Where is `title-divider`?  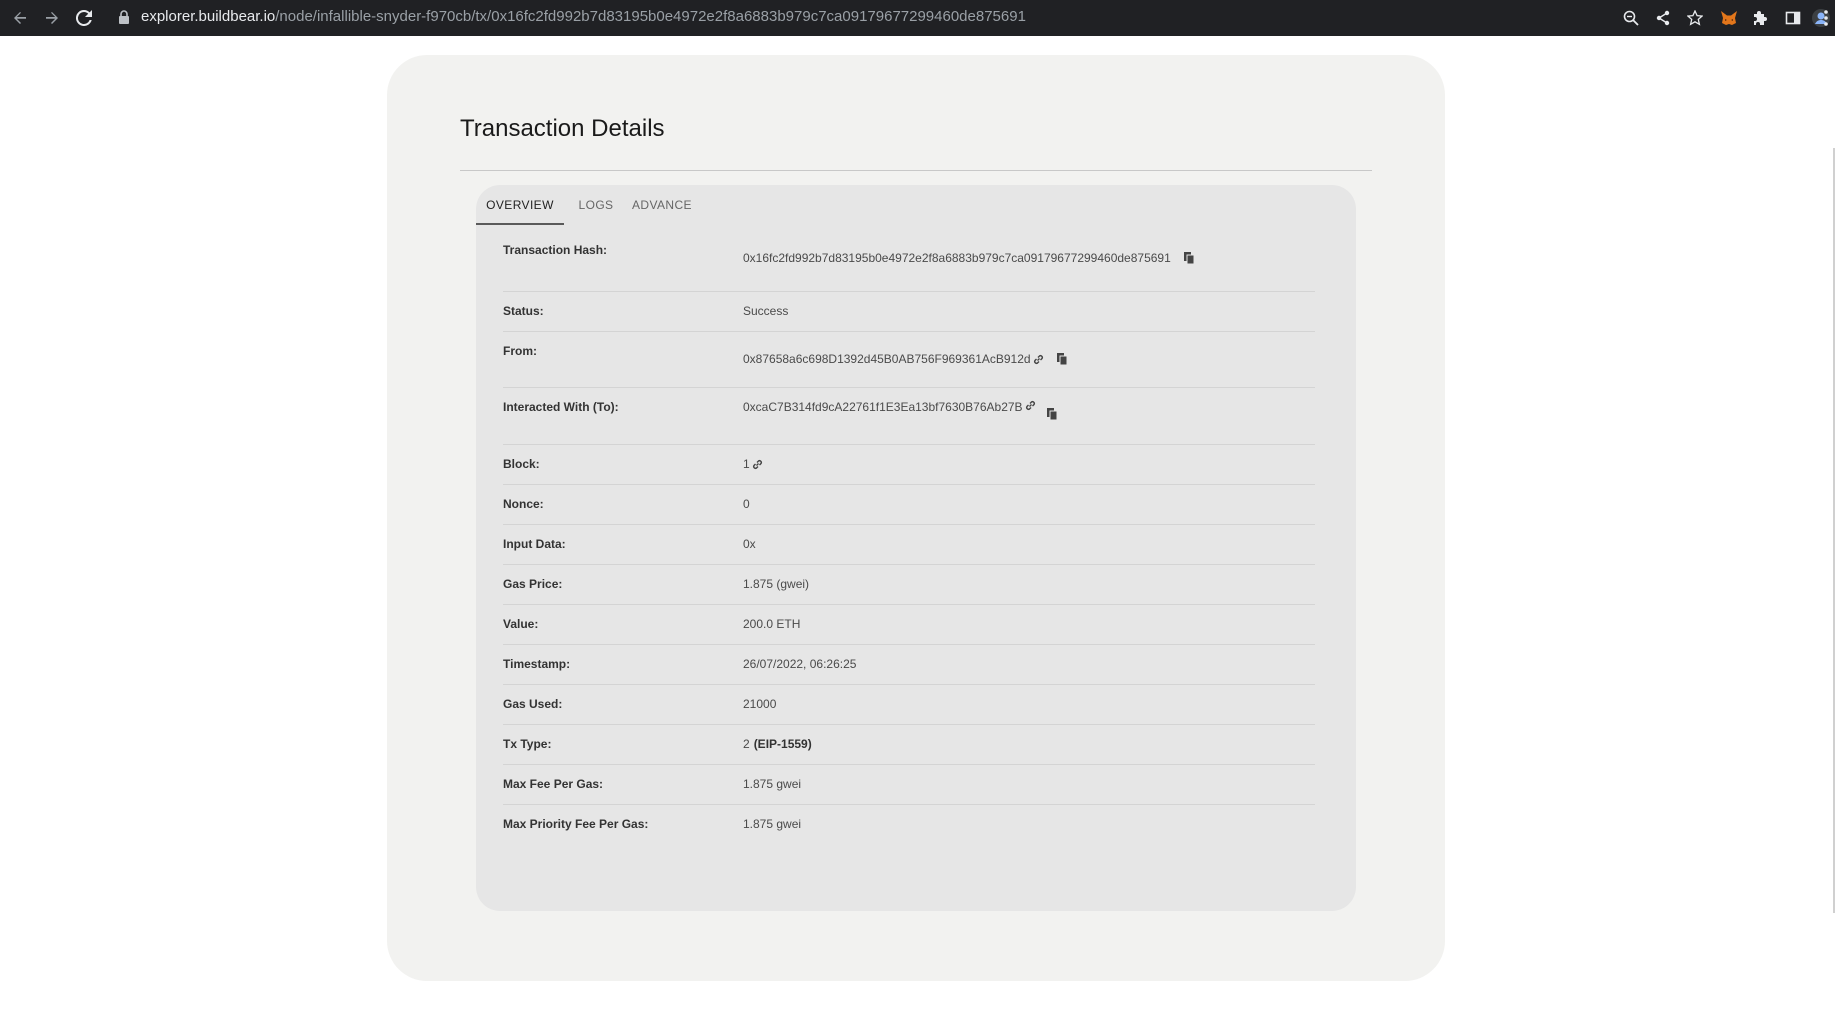
title-divider is located at coordinates (916, 170).